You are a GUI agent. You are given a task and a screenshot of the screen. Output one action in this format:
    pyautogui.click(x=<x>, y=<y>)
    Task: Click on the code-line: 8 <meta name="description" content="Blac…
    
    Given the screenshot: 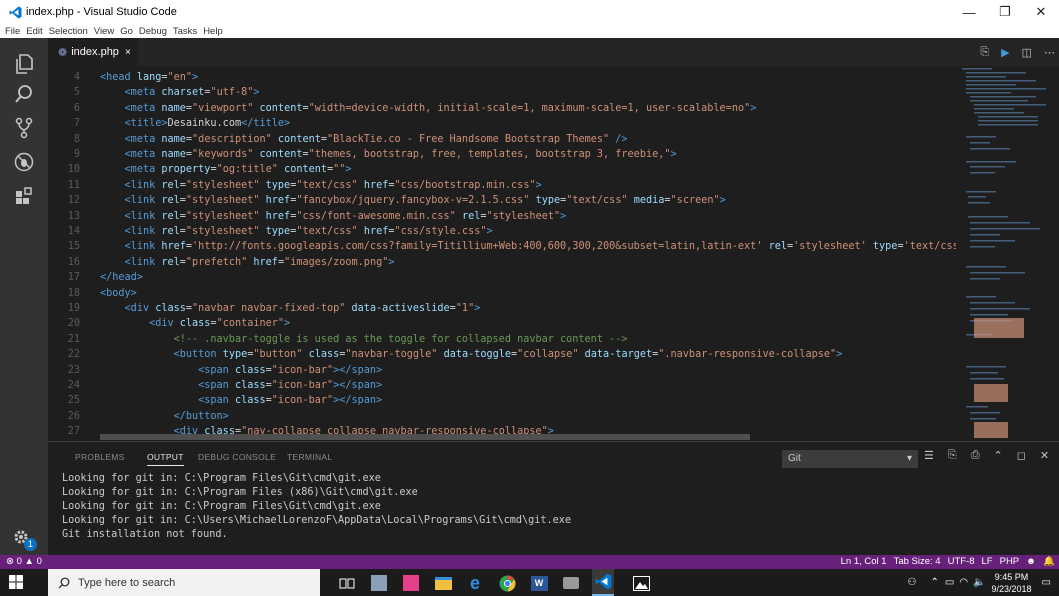 What is the action you would take?
    pyautogui.click(x=502, y=139)
    